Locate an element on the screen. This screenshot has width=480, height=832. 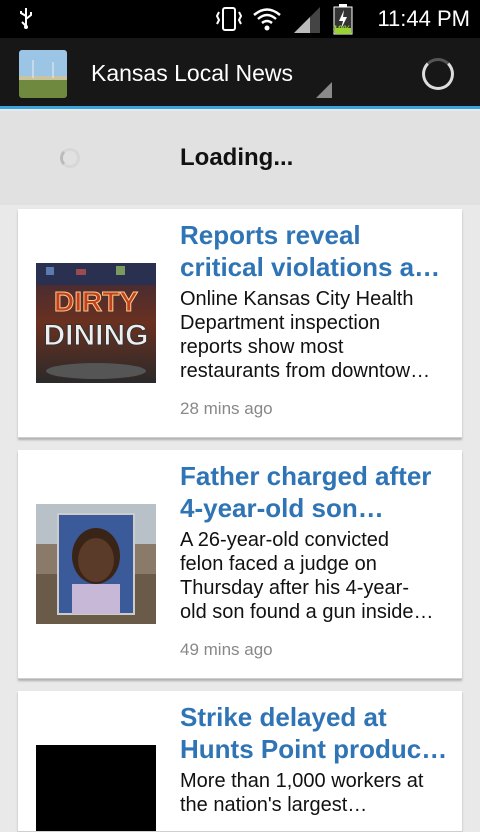
battery-percent: 18% is located at coordinates (342, 29).